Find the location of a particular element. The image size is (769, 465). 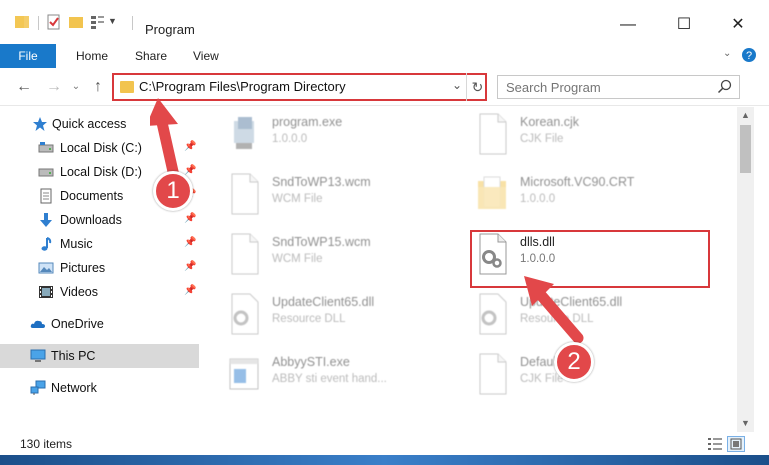

file-item: UpdateClient65.dll Resource DLL is located at coordinates (322, 315).